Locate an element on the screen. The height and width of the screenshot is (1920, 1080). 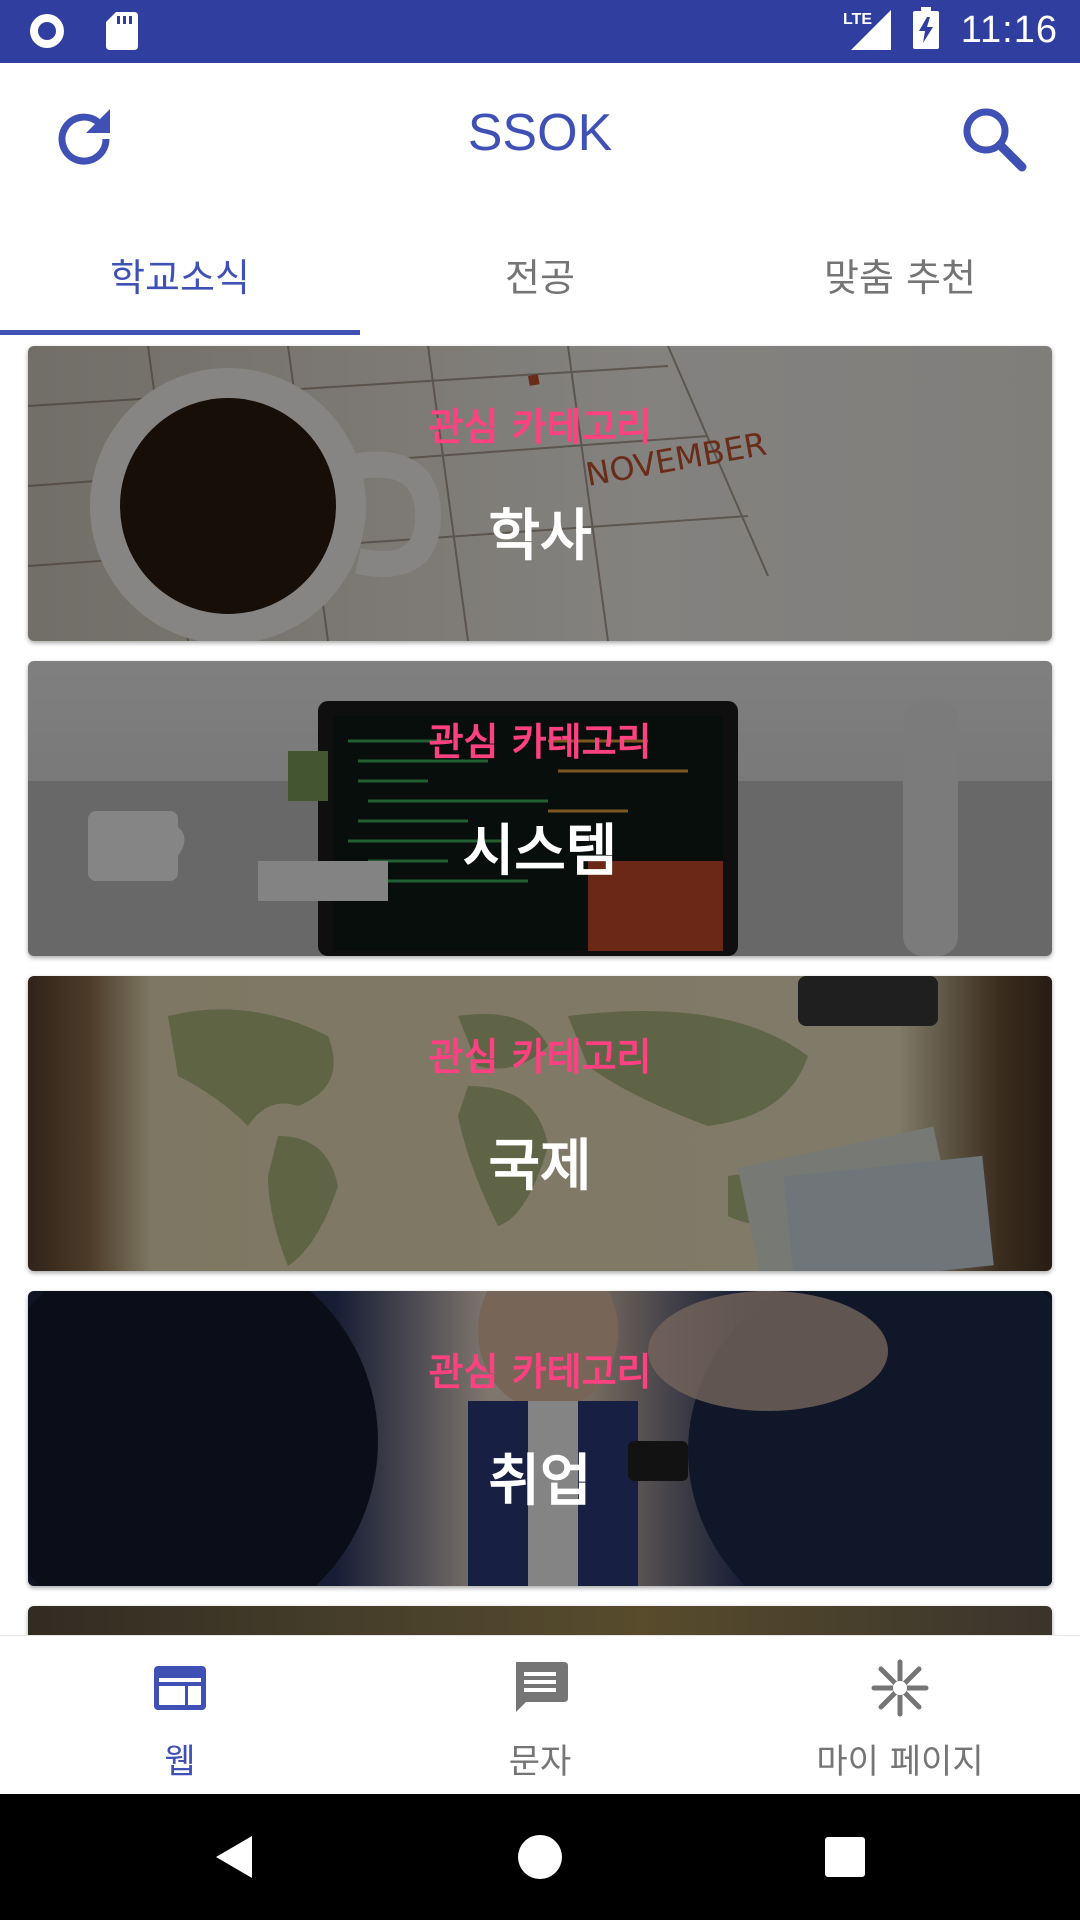
search-button is located at coordinates (994, 139).